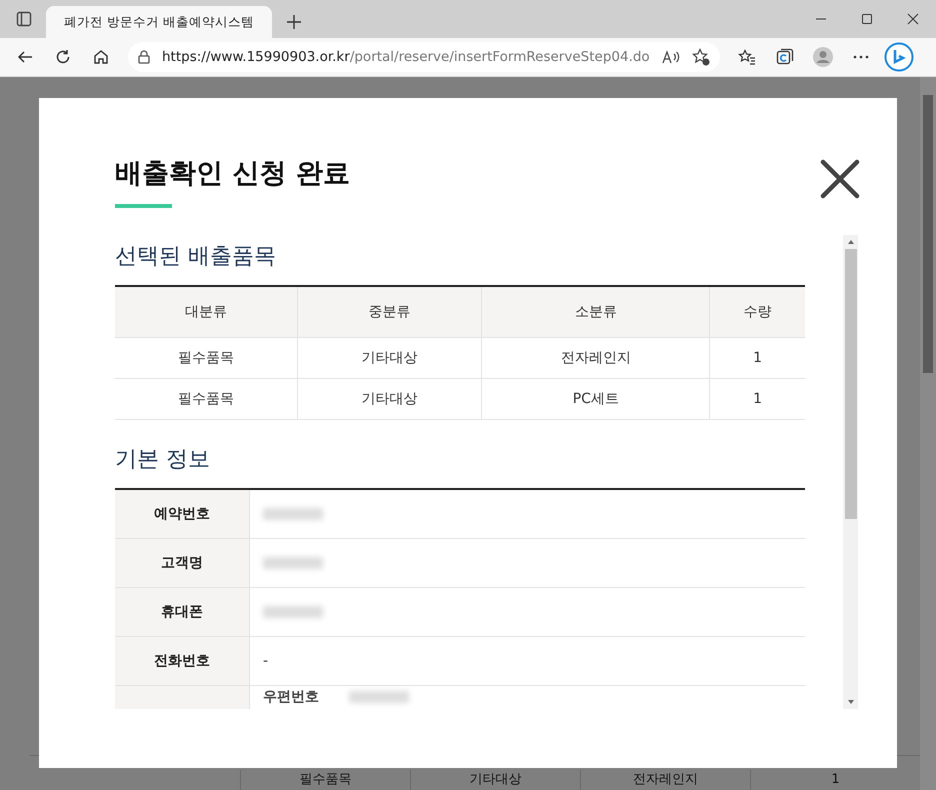 The height and width of the screenshot is (790, 936). I want to click on background-cell: 필수품목, so click(325, 780).